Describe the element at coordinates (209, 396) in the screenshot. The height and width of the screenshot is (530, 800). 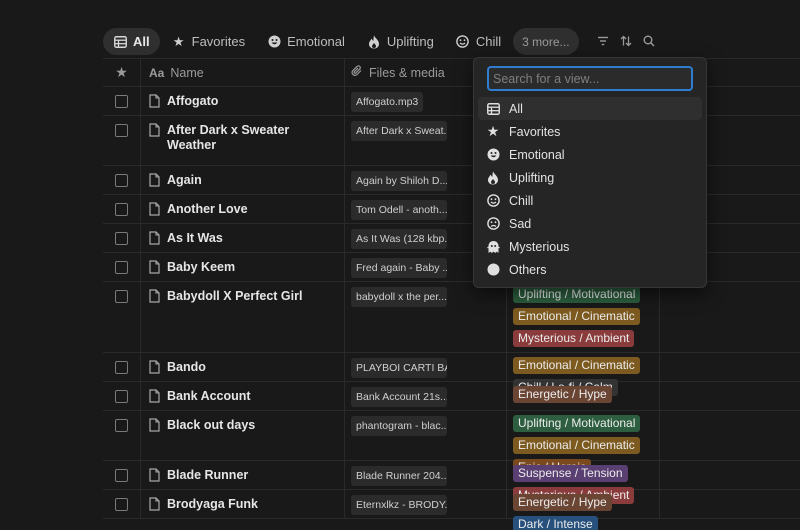
I see `row-title: Bank Account` at that location.